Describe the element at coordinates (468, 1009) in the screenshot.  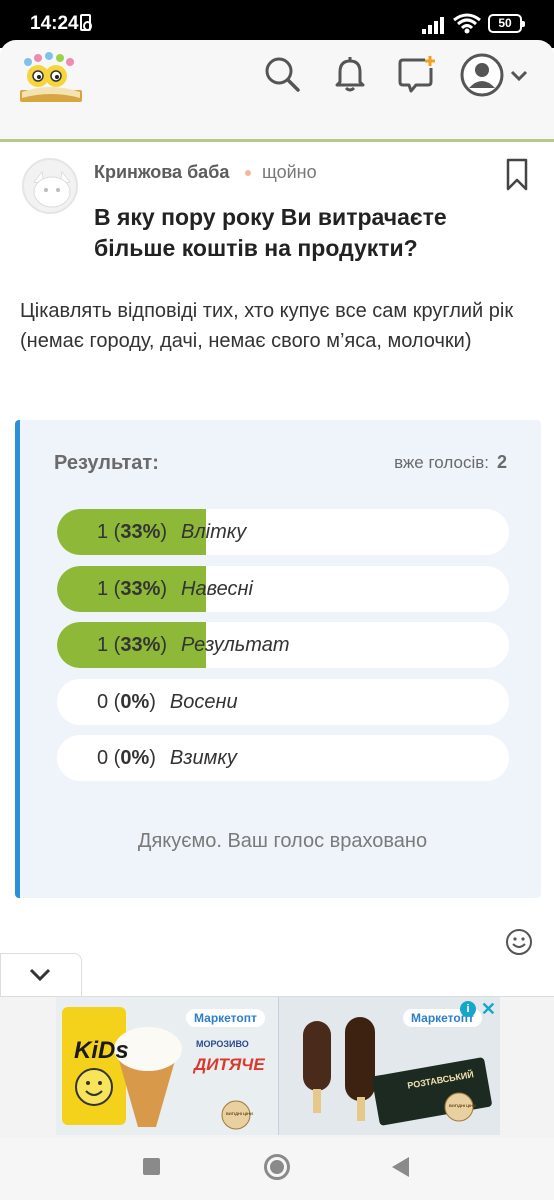
I see `adchoices-icon: i` at that location.